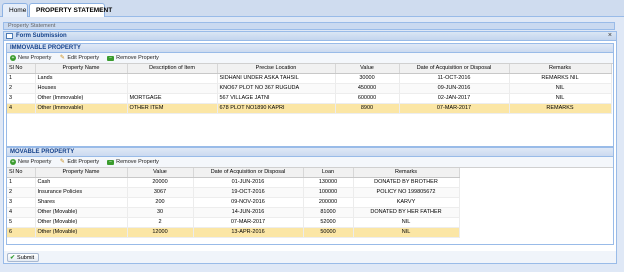 The width and height of the screenshot is (624, 272). What do you see at coordinates (81, 78) in the screenshot?
I see `cell-property-name: Lands` at bounding box center [81, 78].